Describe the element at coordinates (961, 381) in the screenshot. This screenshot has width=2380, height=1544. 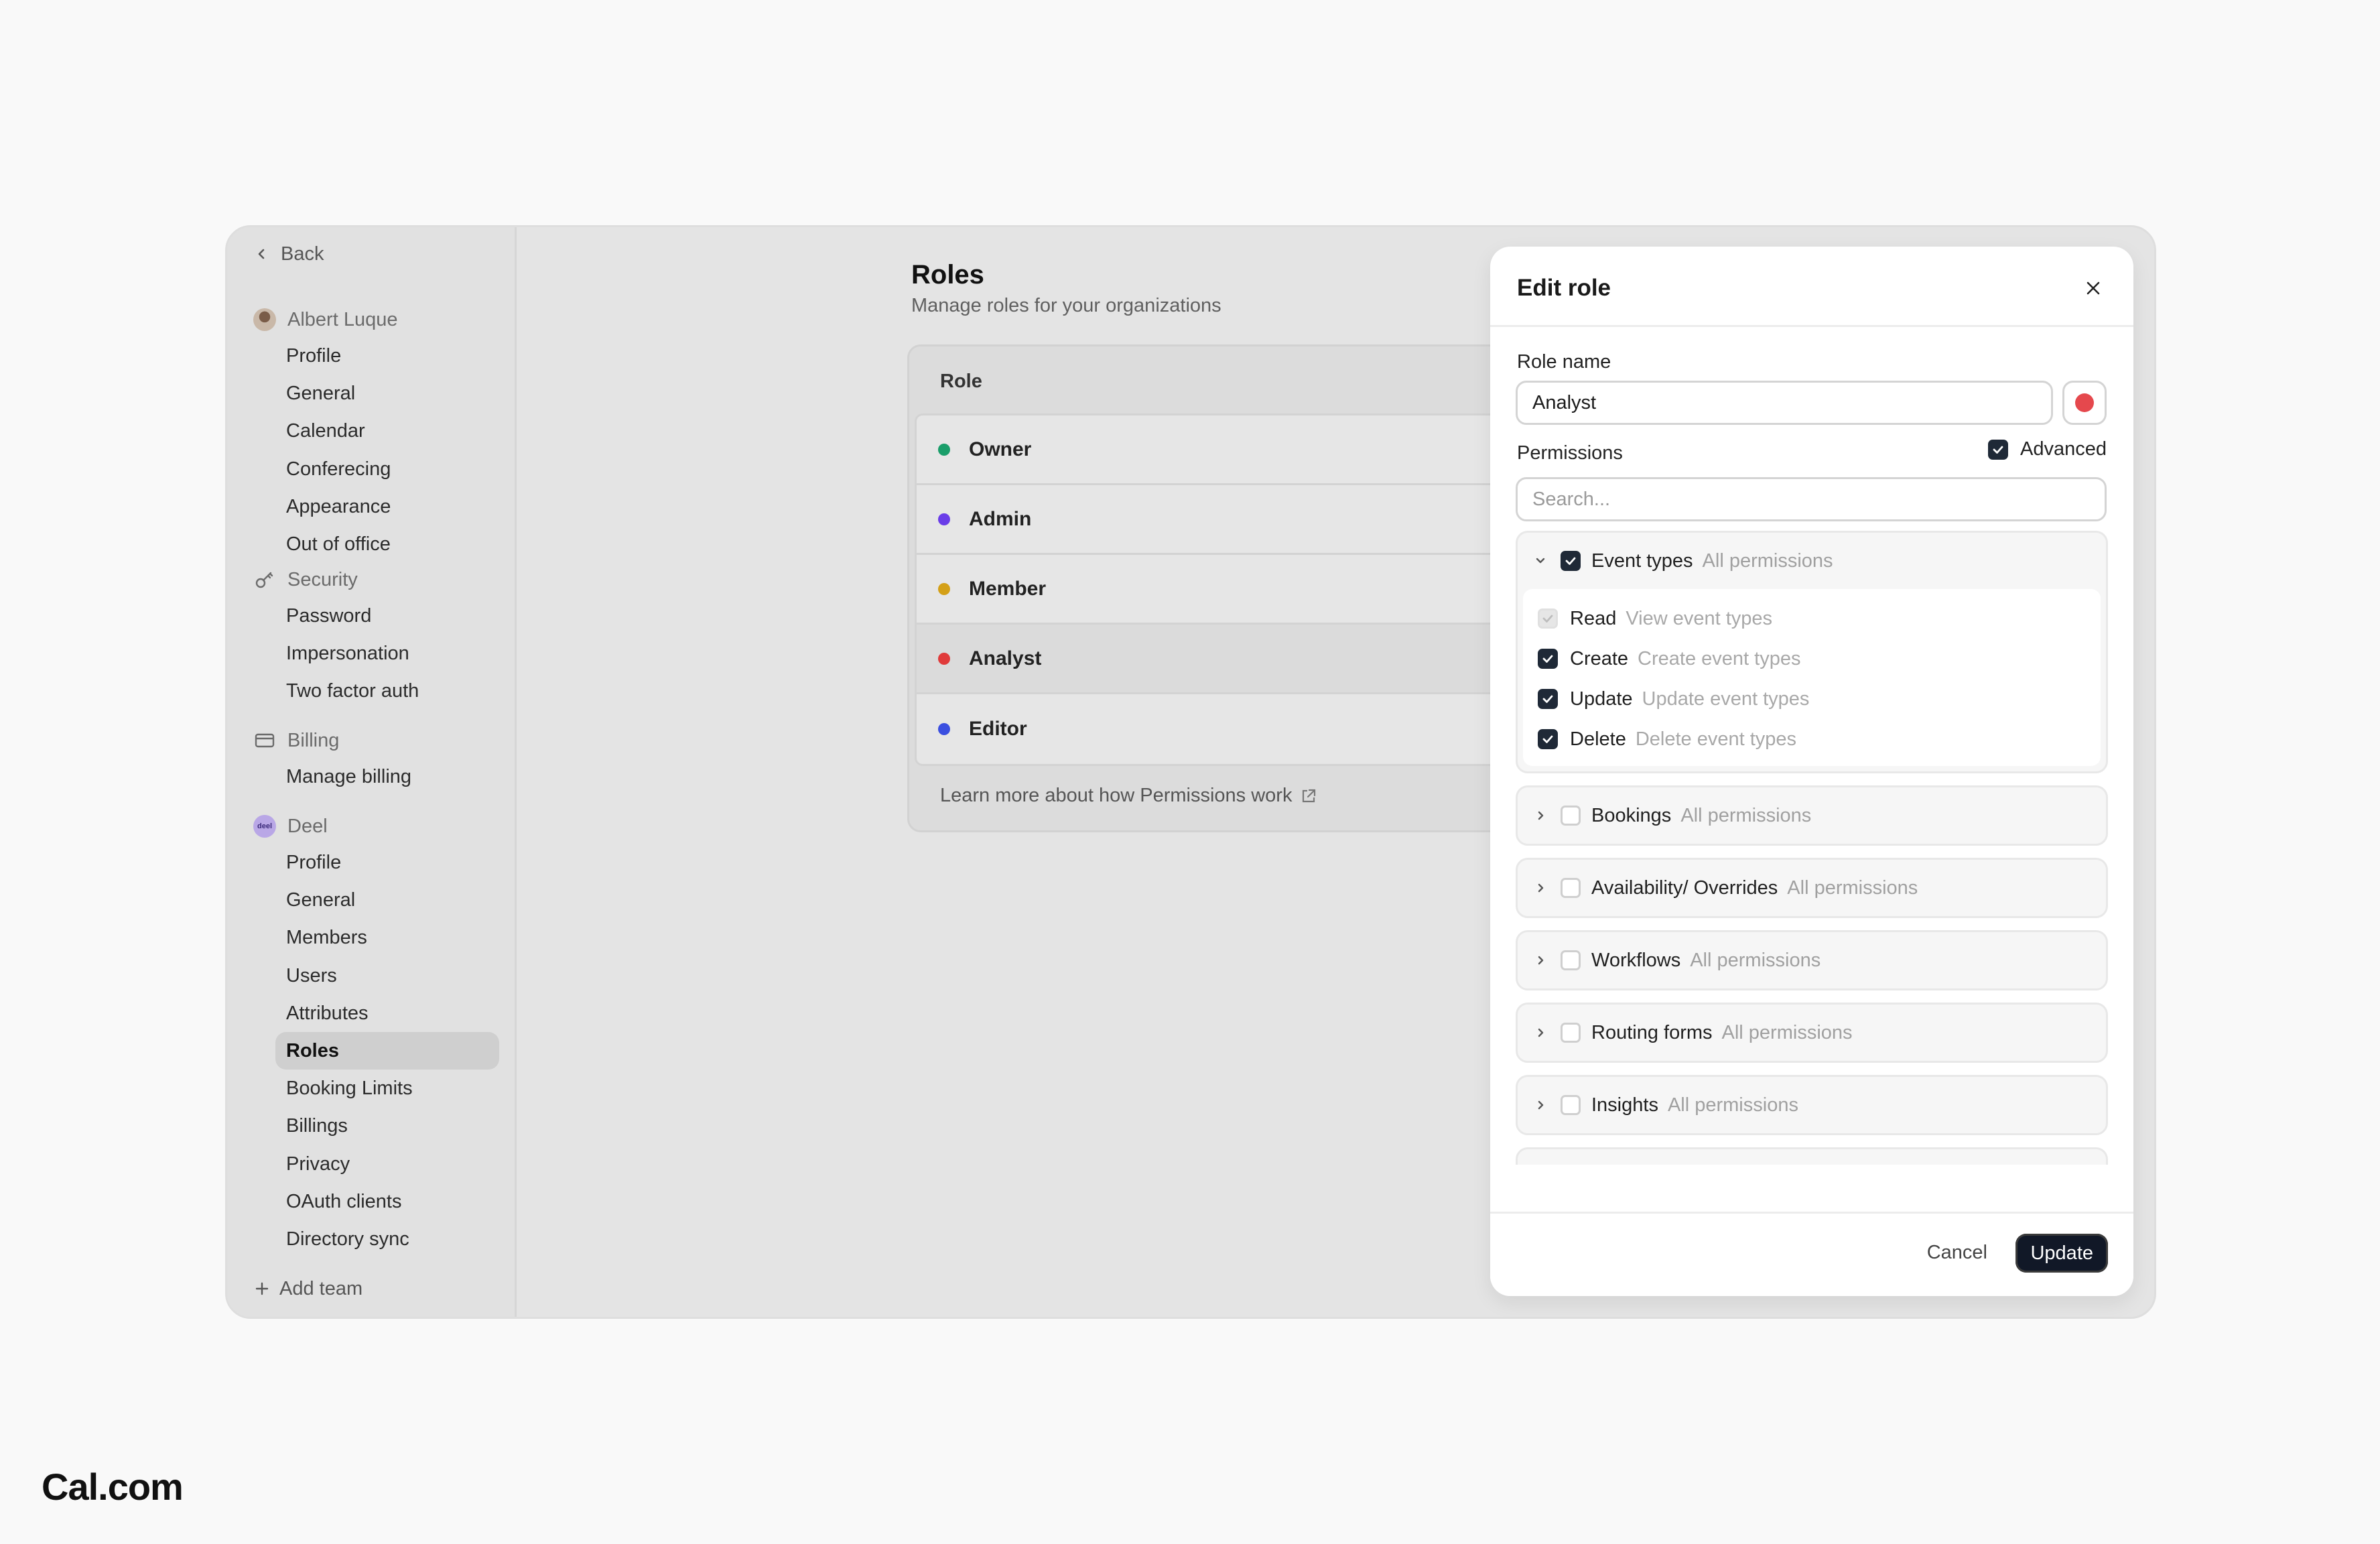
I see `roles-column-header: Role` at that location.